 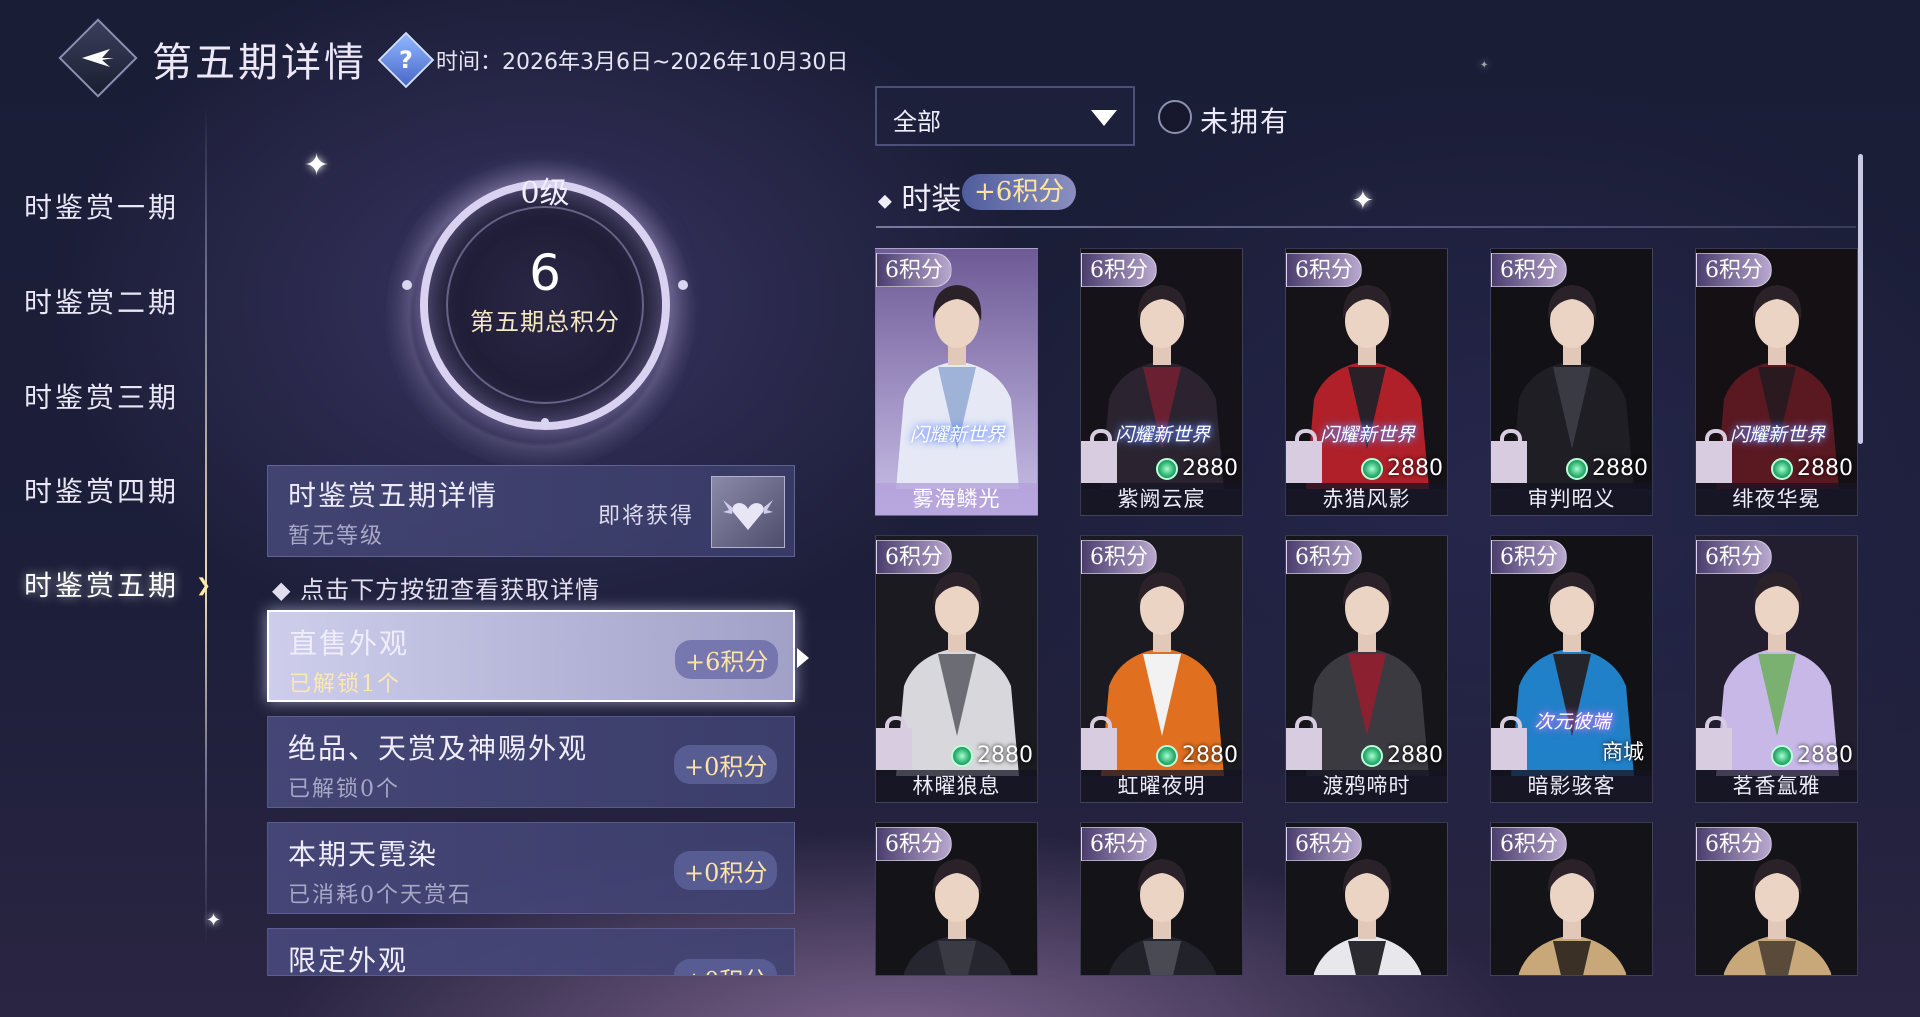 I want to click on category-points-badge: +6积分, so click(x=727, y=659).